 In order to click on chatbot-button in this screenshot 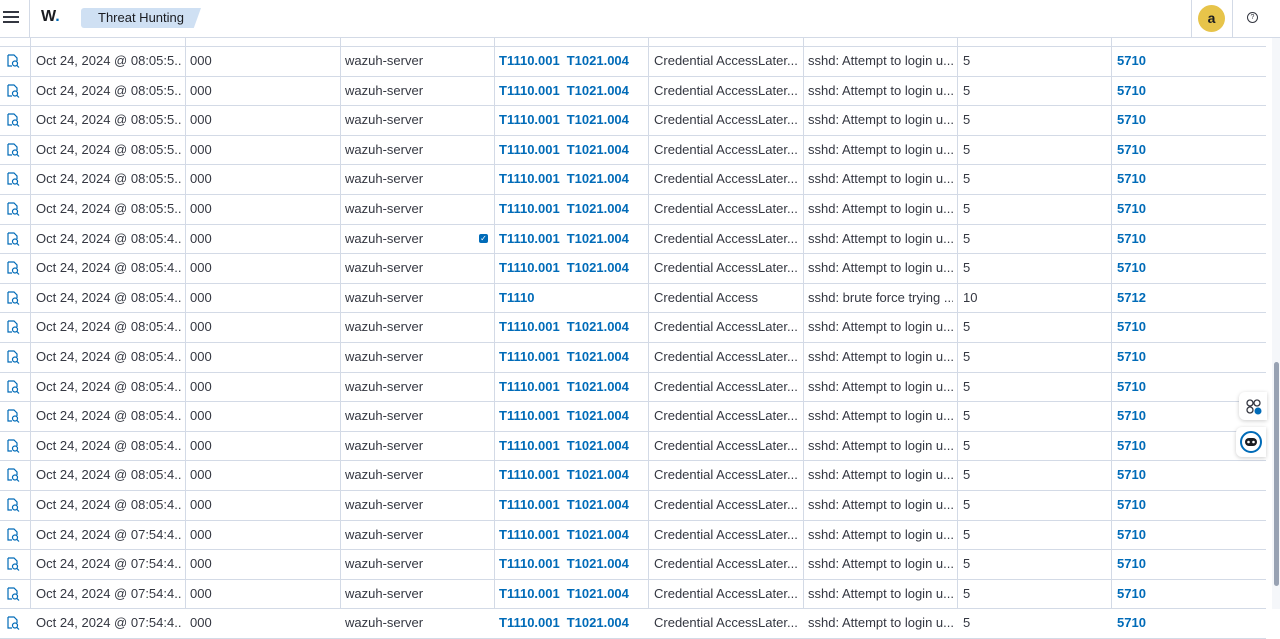, I will do `click(1251, 442)`.